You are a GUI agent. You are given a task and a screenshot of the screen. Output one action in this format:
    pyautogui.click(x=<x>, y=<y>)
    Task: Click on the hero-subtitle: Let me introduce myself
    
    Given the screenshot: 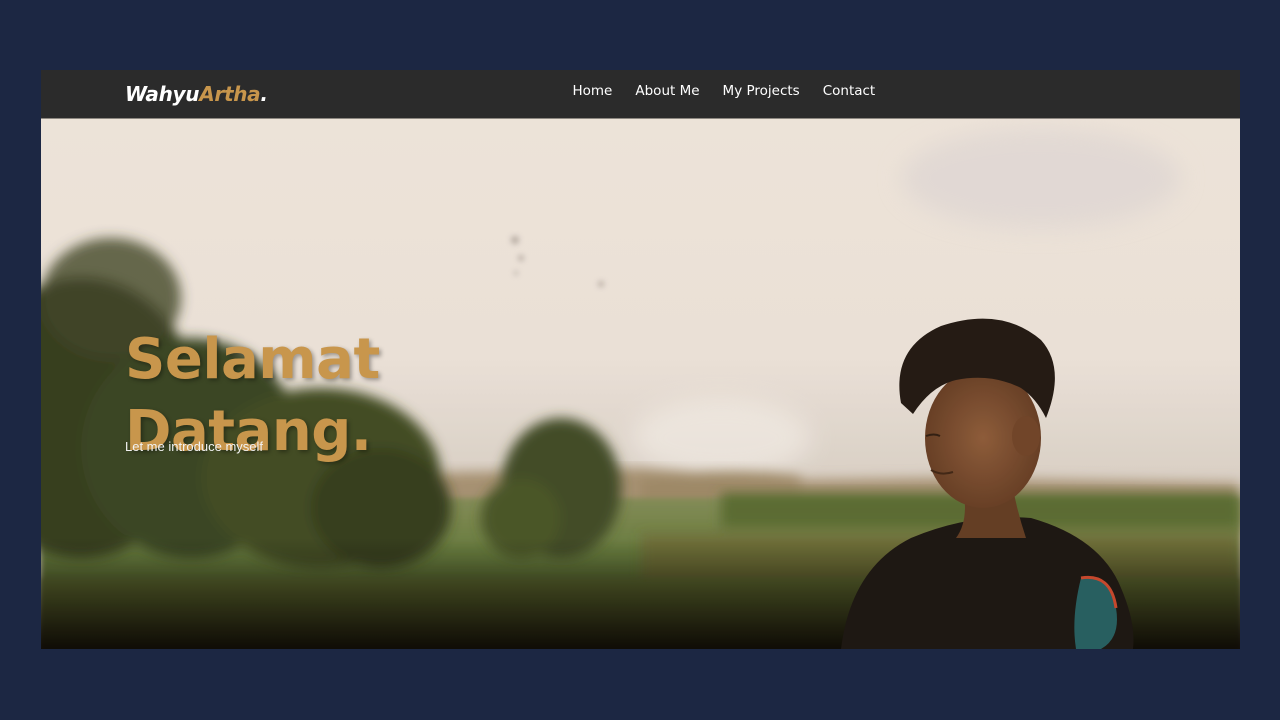 What is the action you would take?
    pyautogui.click(x=194, y=446)
    